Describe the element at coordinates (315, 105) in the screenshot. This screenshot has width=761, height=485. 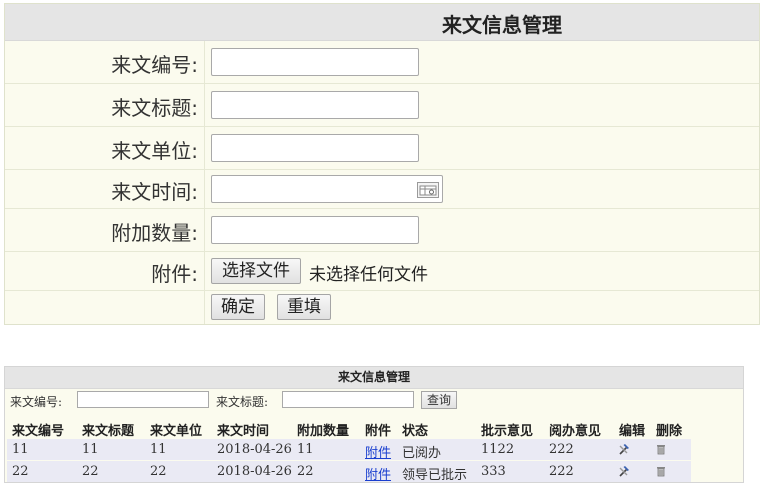
I see `title-input` at that location.